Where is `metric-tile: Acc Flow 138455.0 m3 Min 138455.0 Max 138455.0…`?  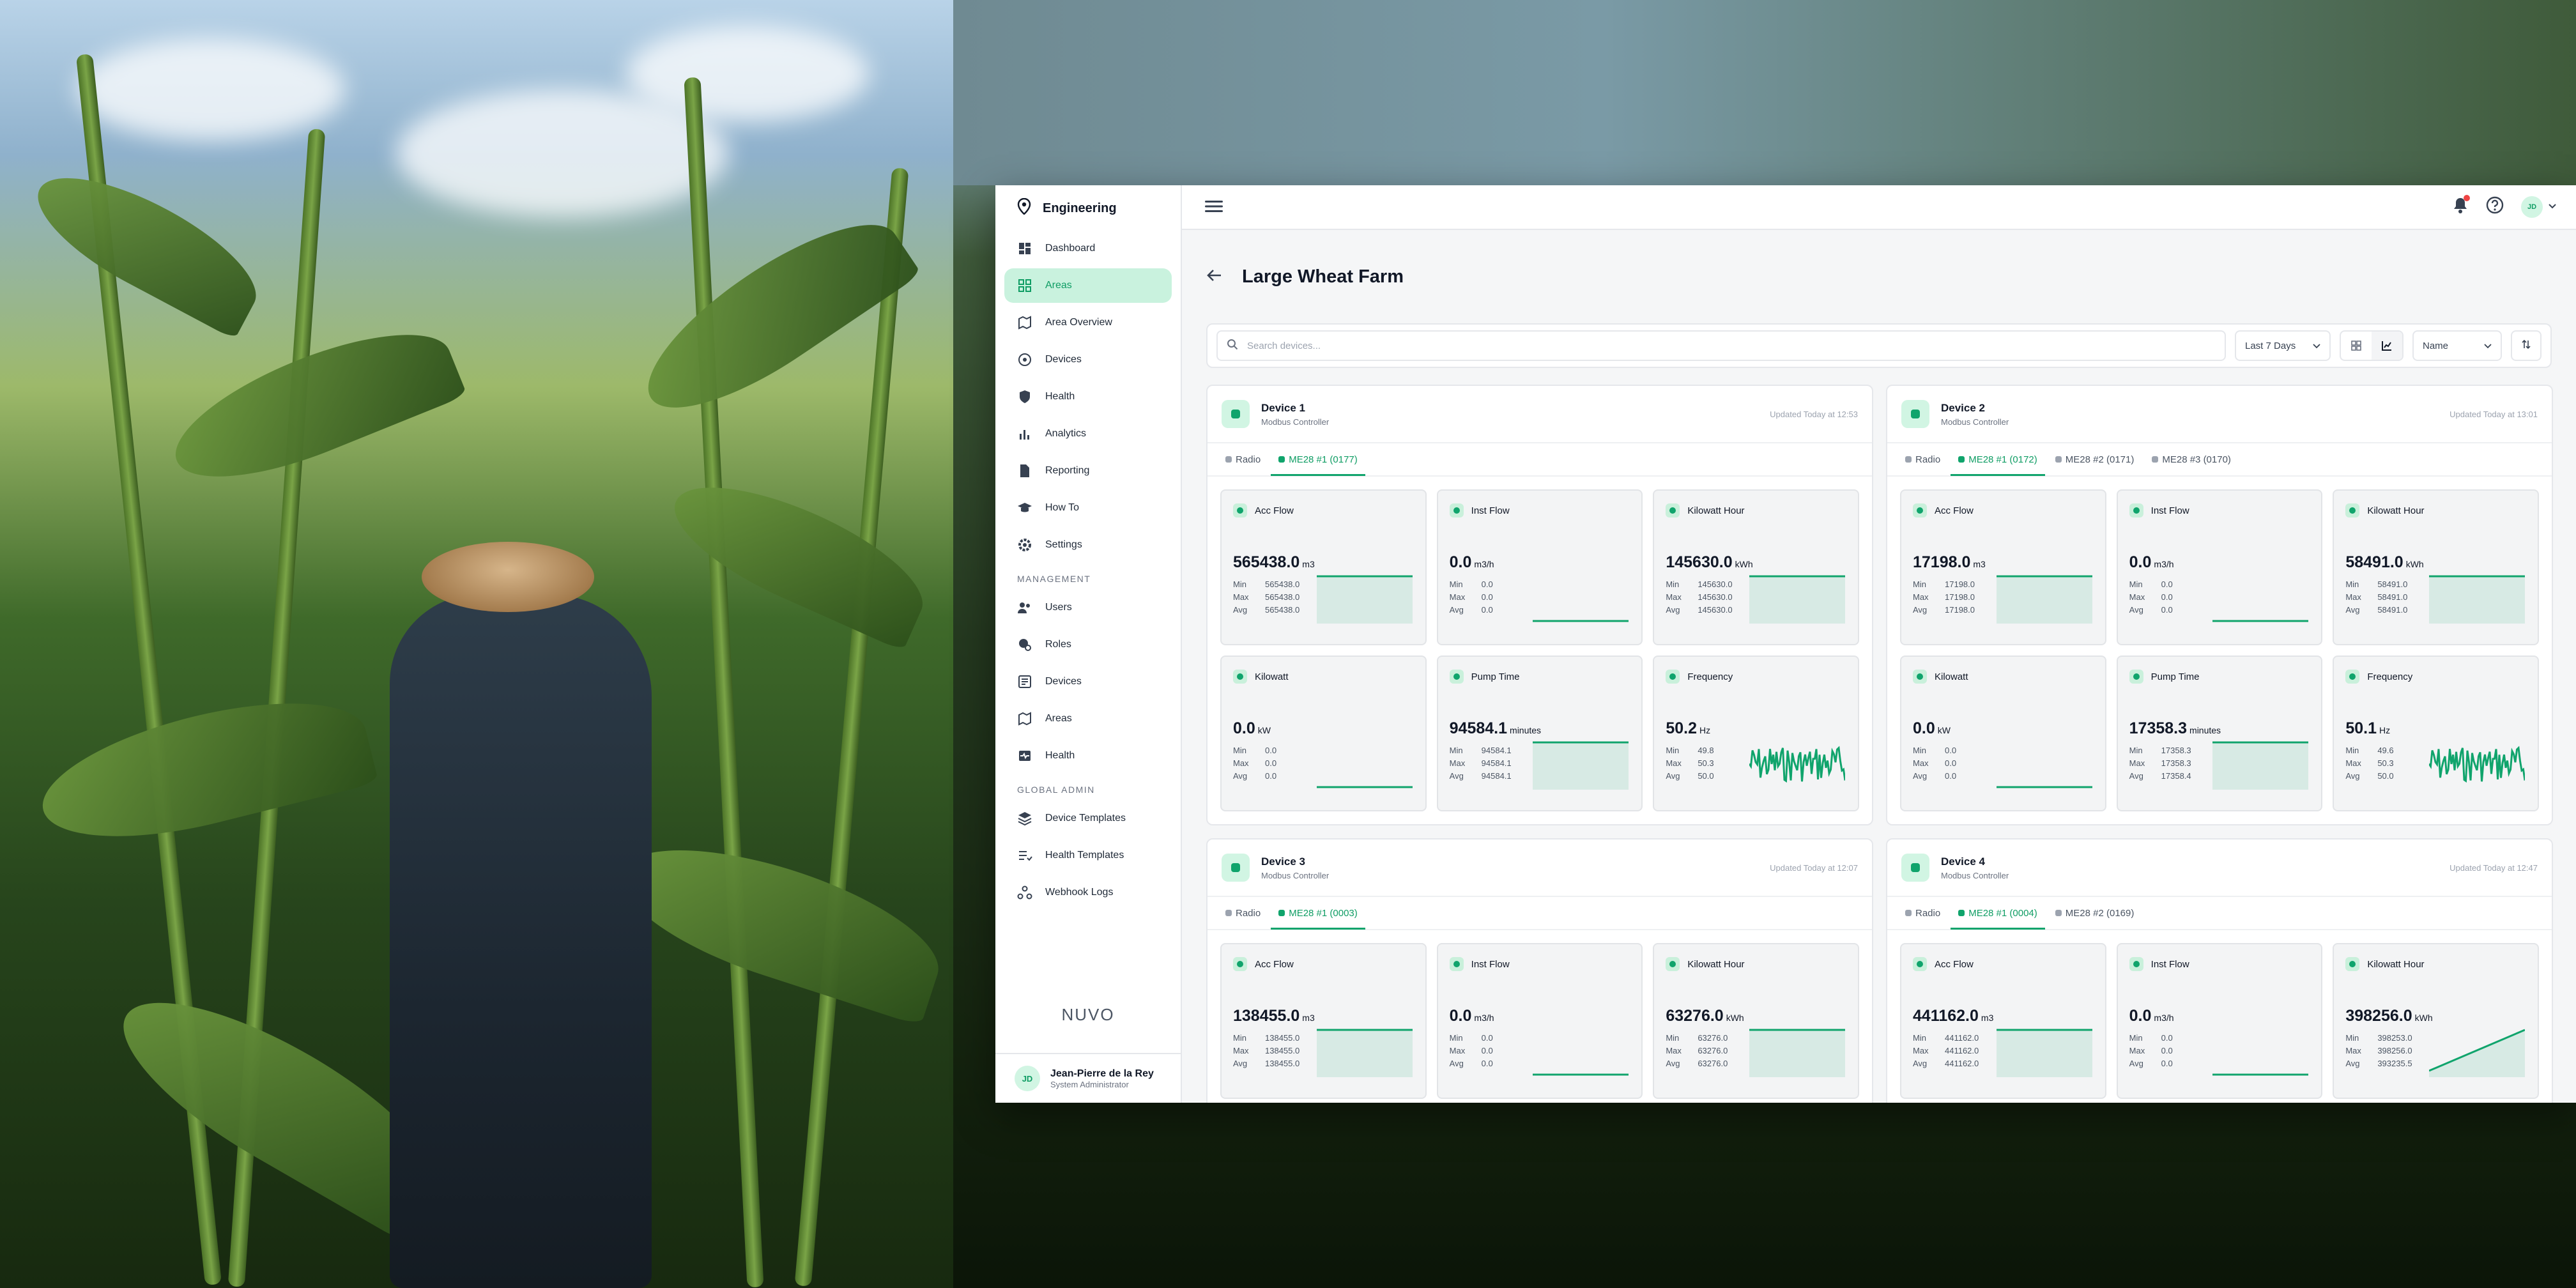 metric-tile: Acc Flow 138455.0 m3 Min 138455.0 Max 138455.0… is located at coordinates (1323, 1021).